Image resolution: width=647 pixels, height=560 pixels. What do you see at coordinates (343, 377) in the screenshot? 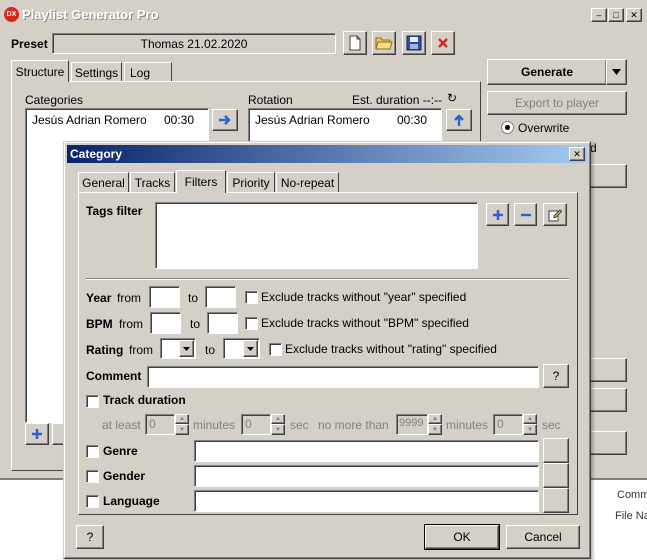
I see `comment-input` at bounding box center [343, 377].